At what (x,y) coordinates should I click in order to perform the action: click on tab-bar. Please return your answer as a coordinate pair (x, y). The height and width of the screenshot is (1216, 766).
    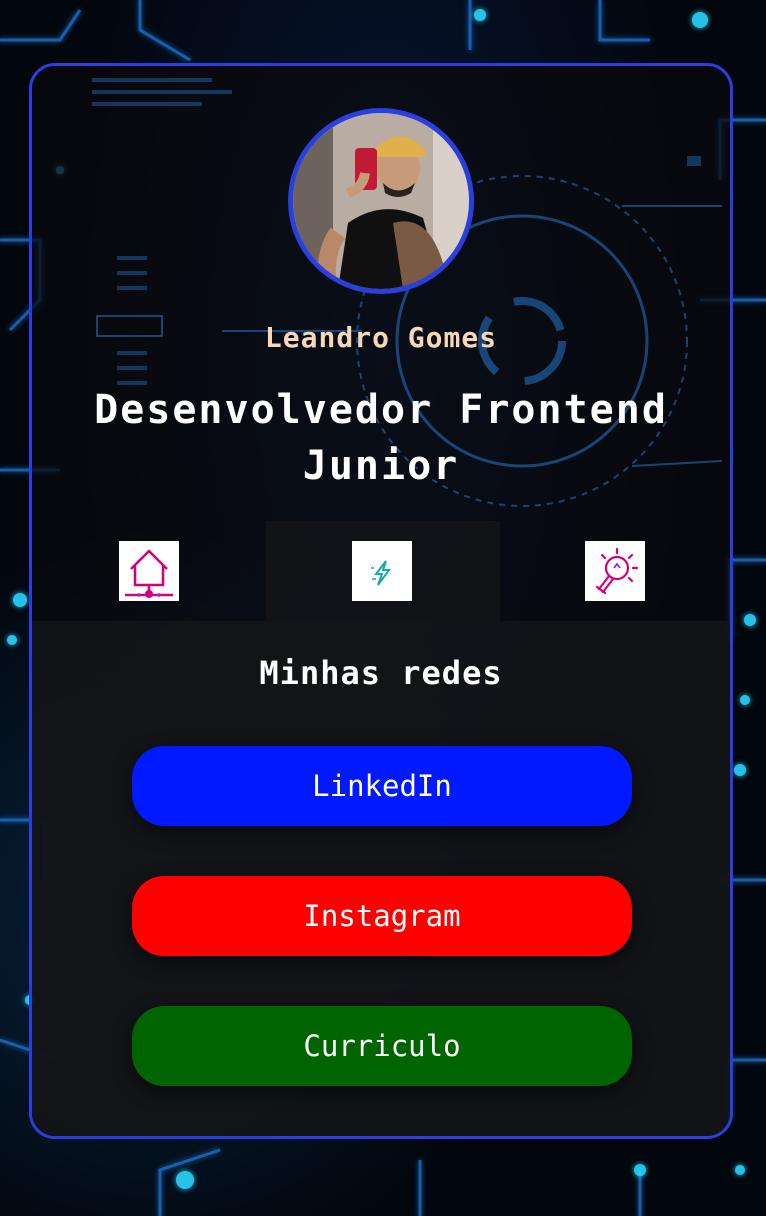
    Looking at the image, I should click on (381, 571).